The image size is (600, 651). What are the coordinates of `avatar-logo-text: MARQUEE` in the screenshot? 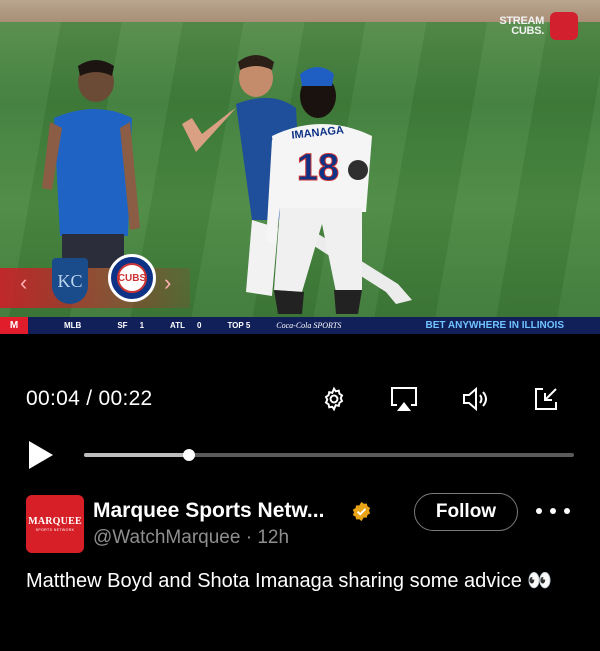 It's located at (55, 521).